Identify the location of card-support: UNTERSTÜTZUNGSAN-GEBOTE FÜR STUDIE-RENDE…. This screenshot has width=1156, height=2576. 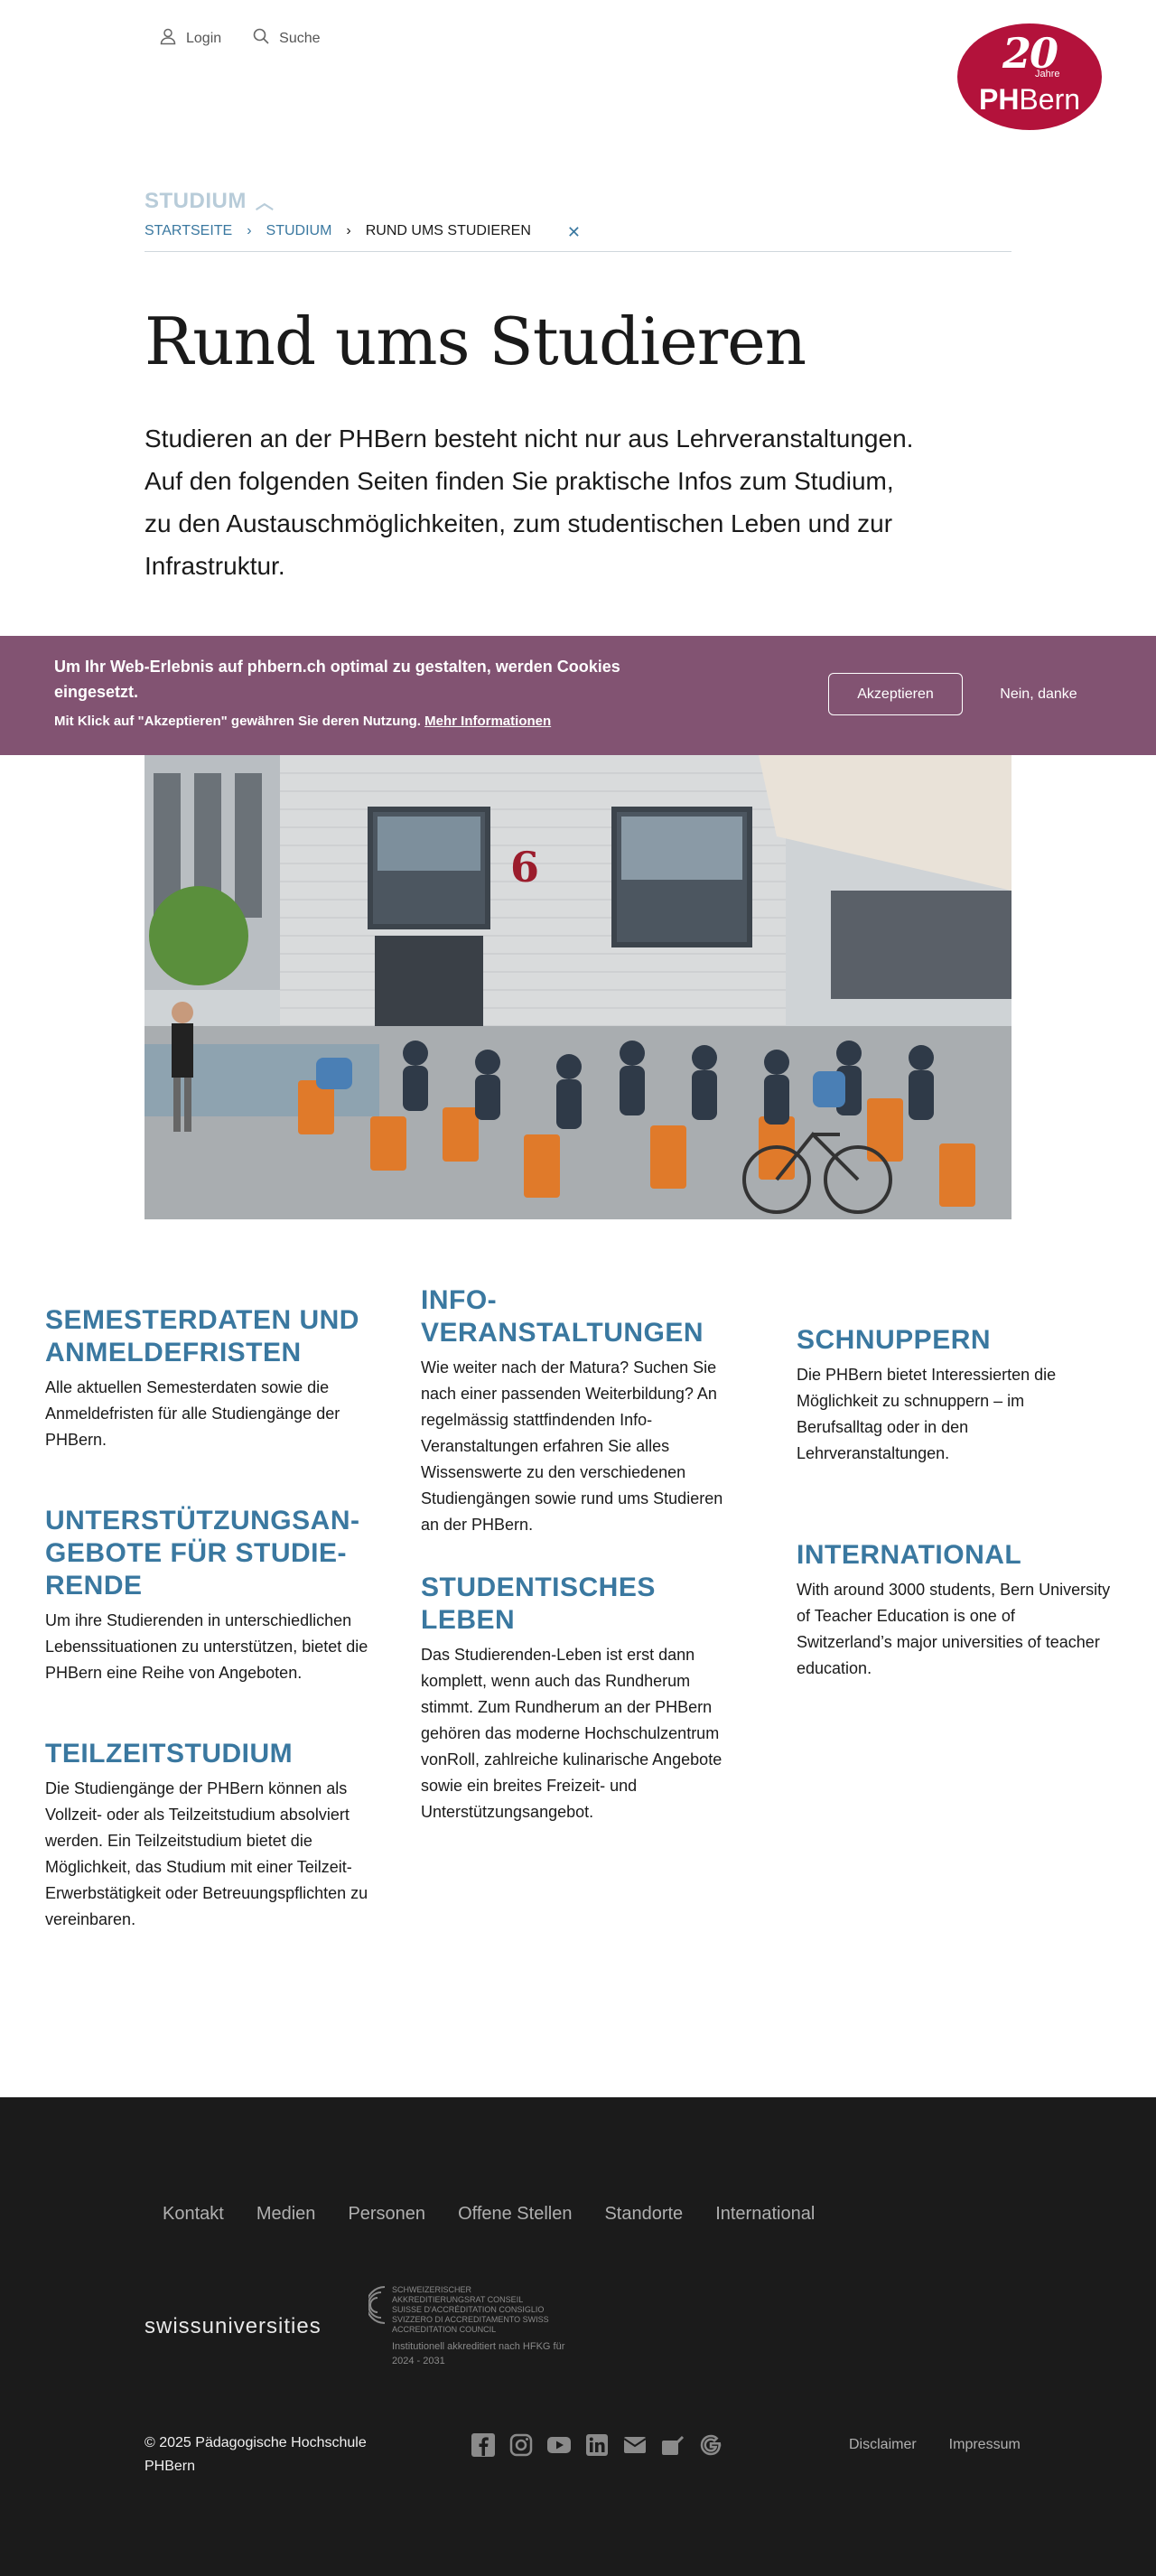
(208, 1595).